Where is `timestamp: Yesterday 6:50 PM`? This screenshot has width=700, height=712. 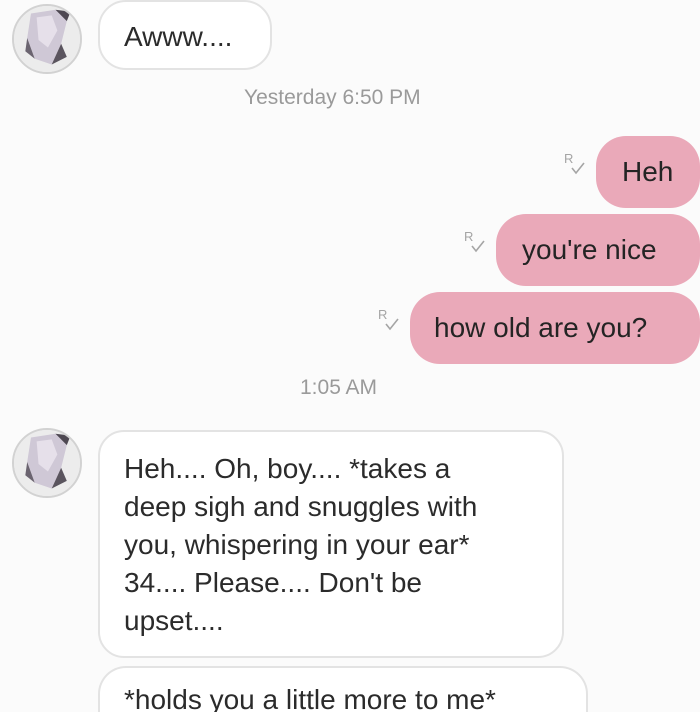
timestamp: Yesterday 6:50 PM is located at coordinates (332, 97).